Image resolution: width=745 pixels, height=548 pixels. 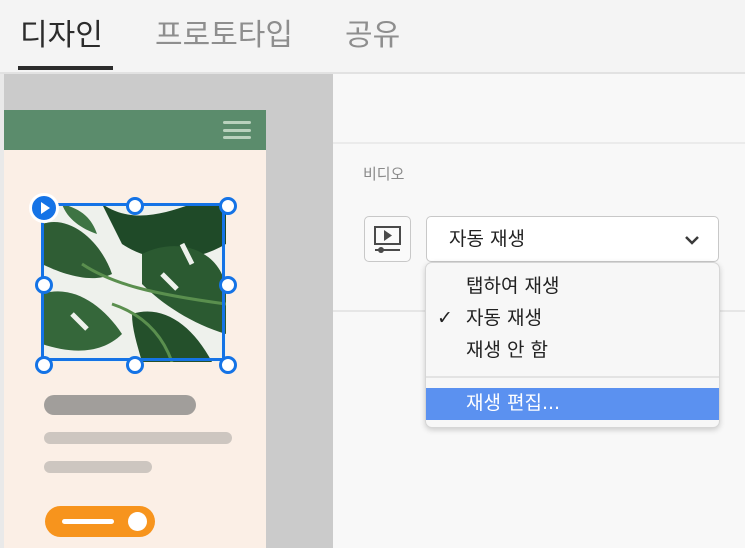 What do you see at coordinates (237, 130) in the screenshot?
I see `hamburger-menu-icon` at bounding box center [237, 130].